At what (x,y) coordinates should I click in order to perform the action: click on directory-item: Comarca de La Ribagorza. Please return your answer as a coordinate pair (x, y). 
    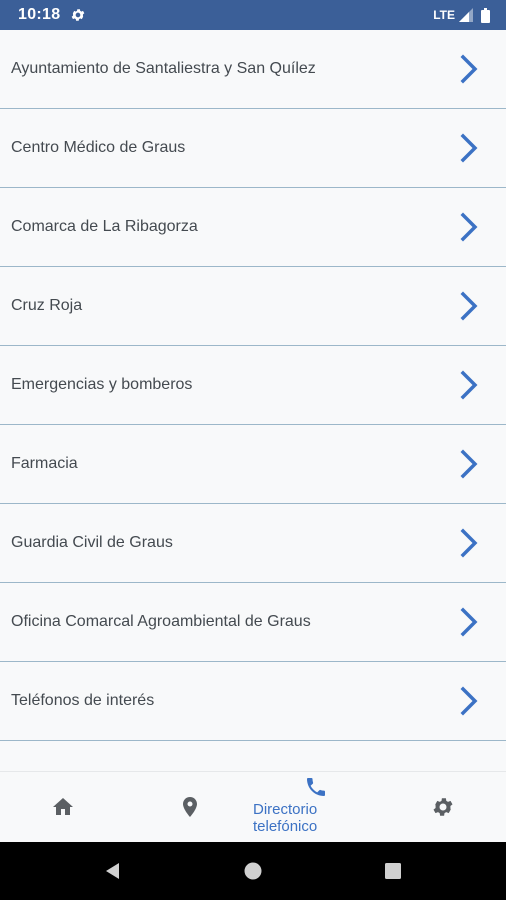
    Looking at the image, I should click on (253, 227).